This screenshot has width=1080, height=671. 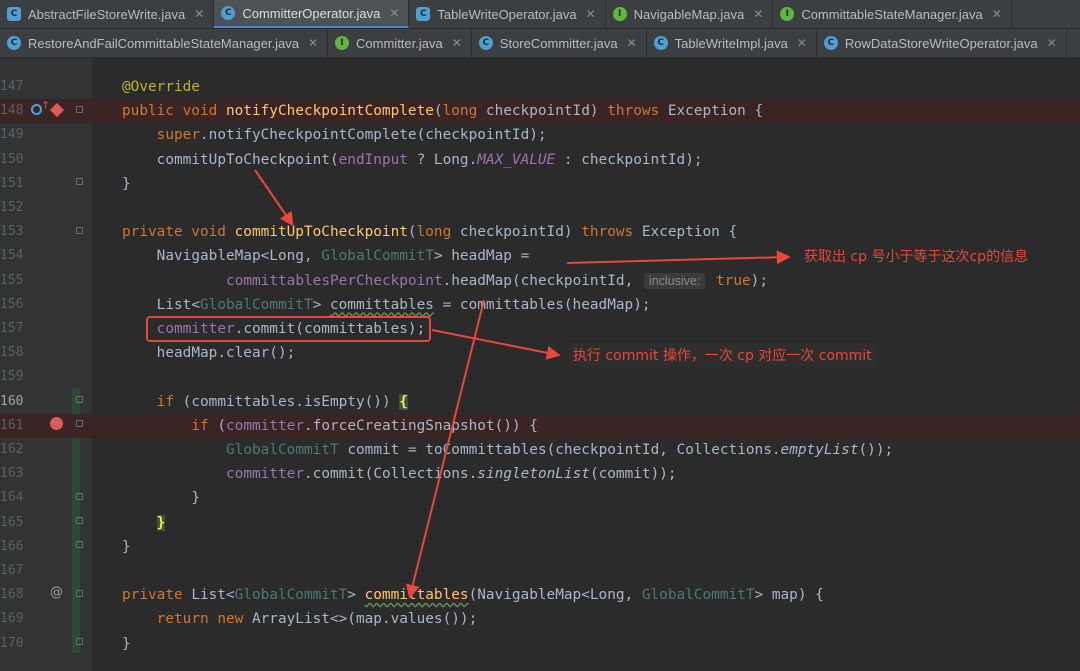 I want to click on line-breakpoint-icon, so click(x=56, y=423).